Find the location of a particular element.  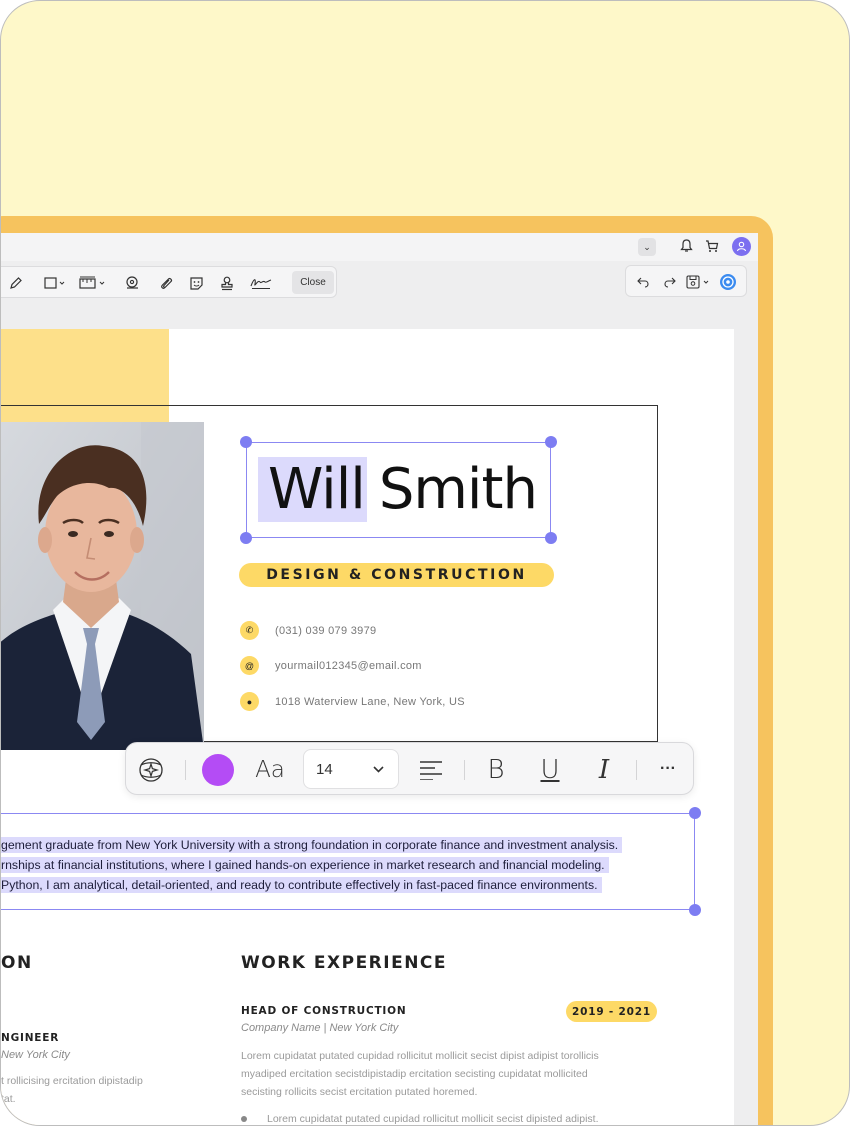

bold-button: B is located at coordinates (496, 770).